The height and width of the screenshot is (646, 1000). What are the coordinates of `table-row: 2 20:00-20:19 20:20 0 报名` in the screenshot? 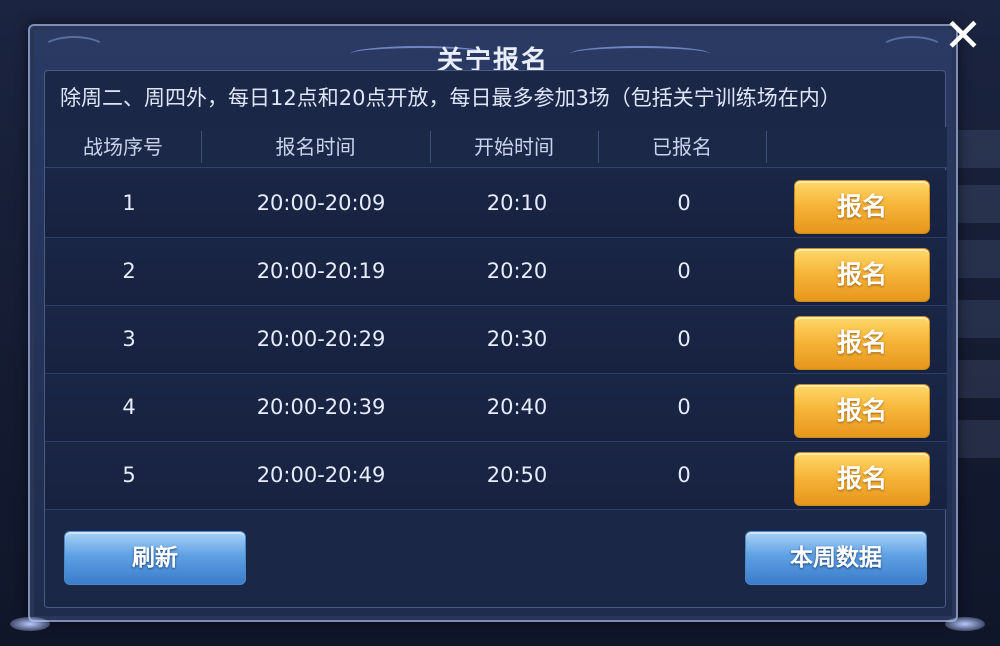 It's located at (496, 272).